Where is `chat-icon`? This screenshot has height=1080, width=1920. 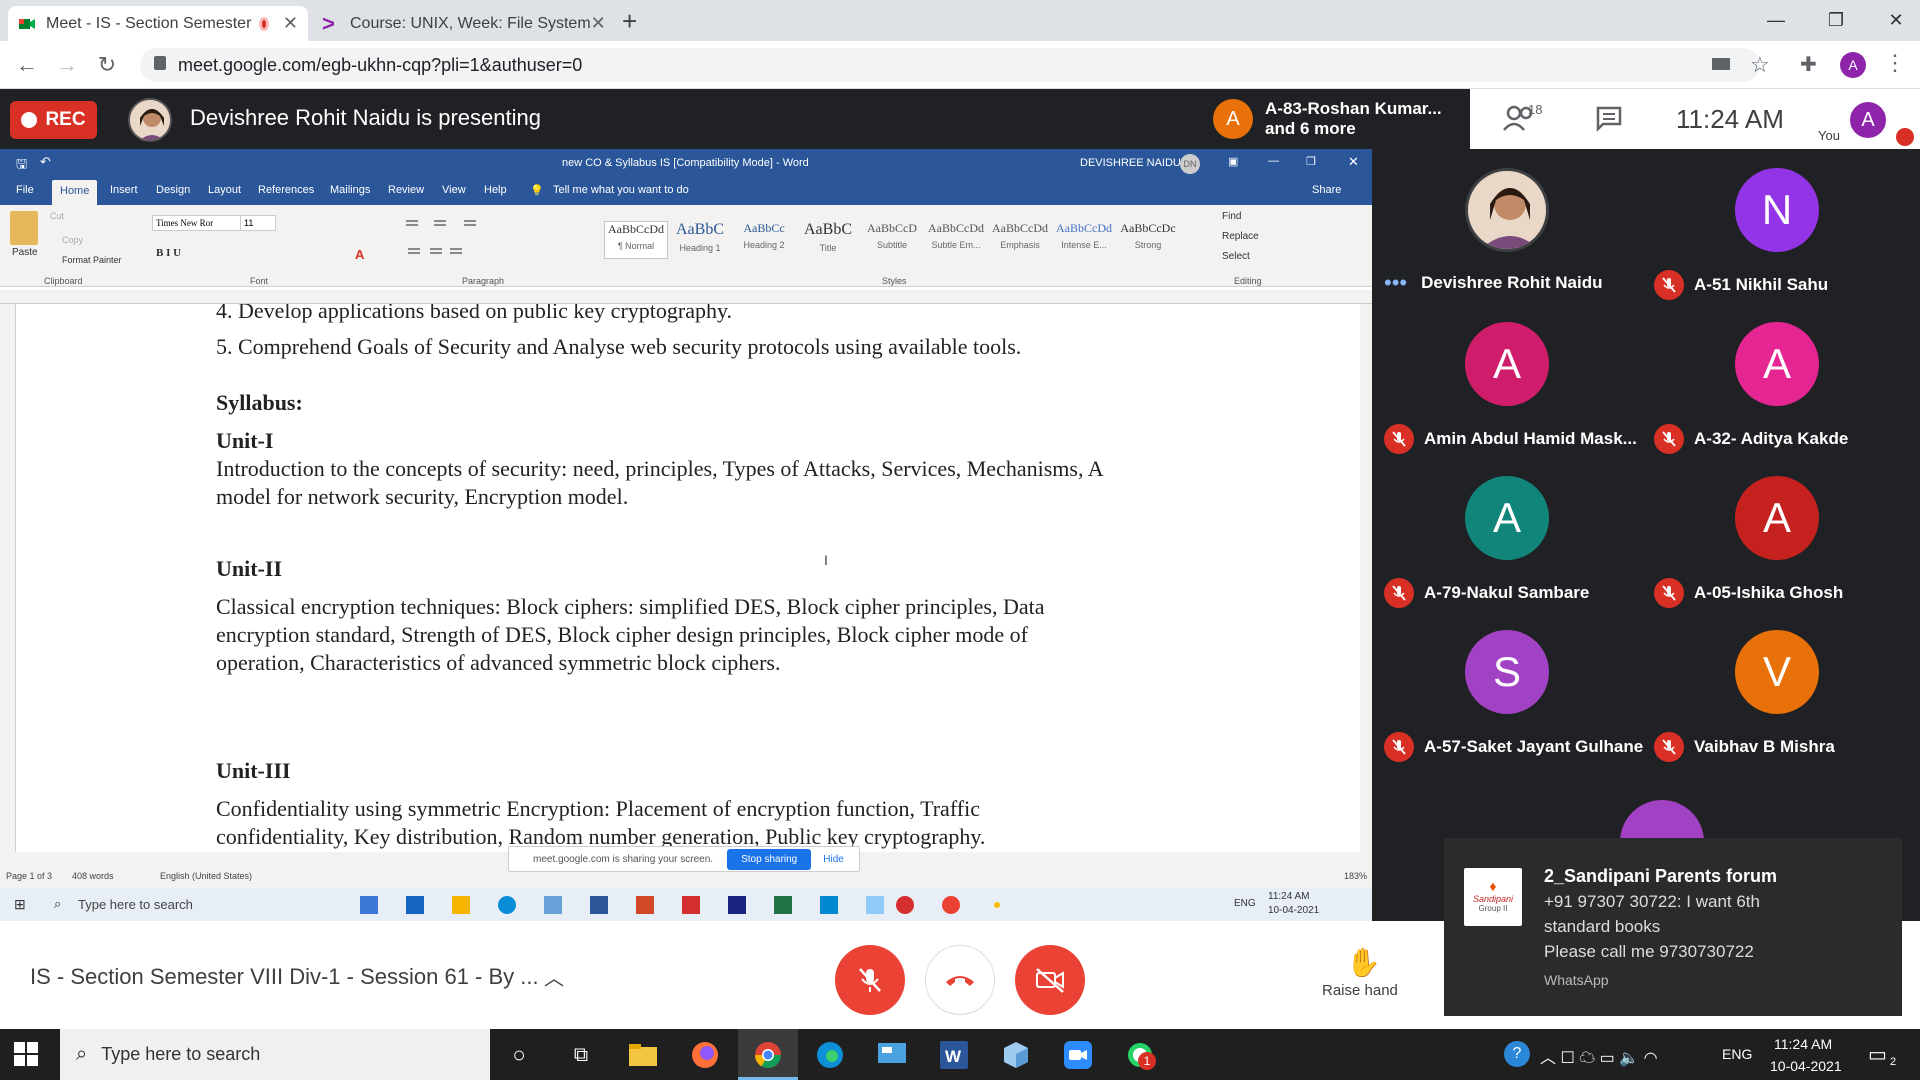 chat-icon is located at coordinates (1609, 121).